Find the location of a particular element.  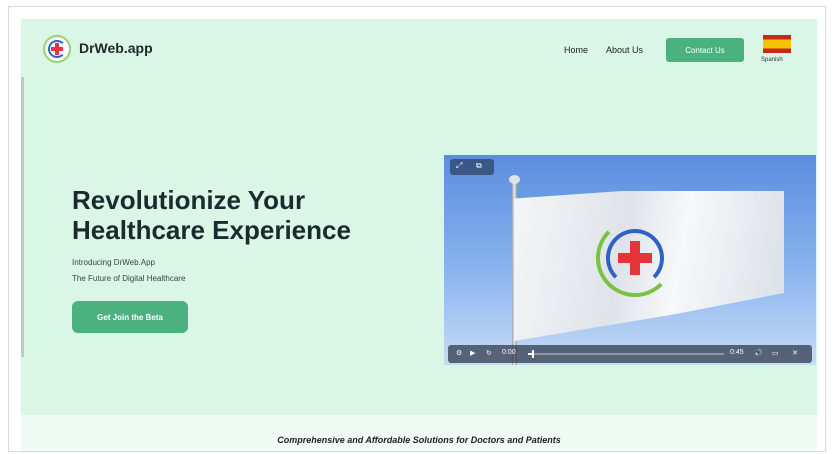

cast-icon: ▭ is located at coordinates (775, 353).